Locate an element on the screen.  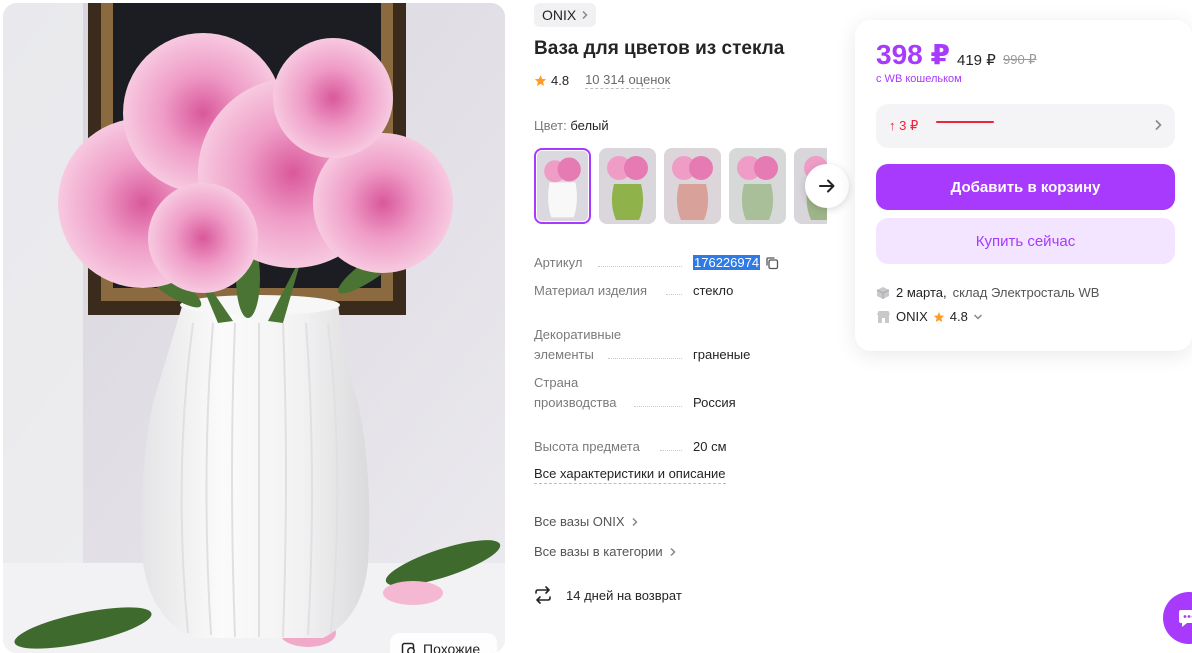
shop-icon is located at coordinates (883, 316).